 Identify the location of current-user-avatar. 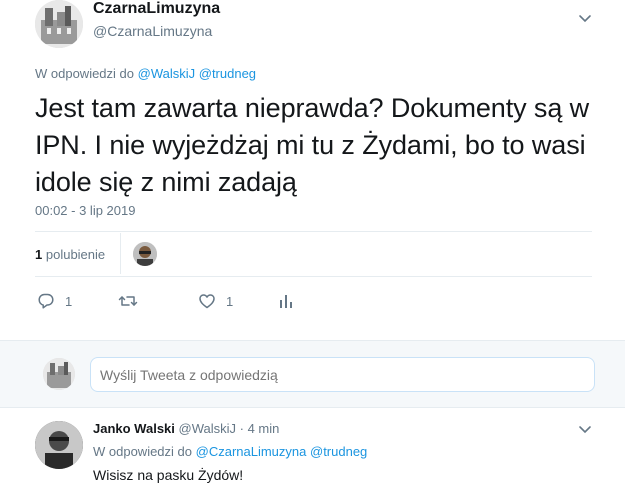
(59, 374).